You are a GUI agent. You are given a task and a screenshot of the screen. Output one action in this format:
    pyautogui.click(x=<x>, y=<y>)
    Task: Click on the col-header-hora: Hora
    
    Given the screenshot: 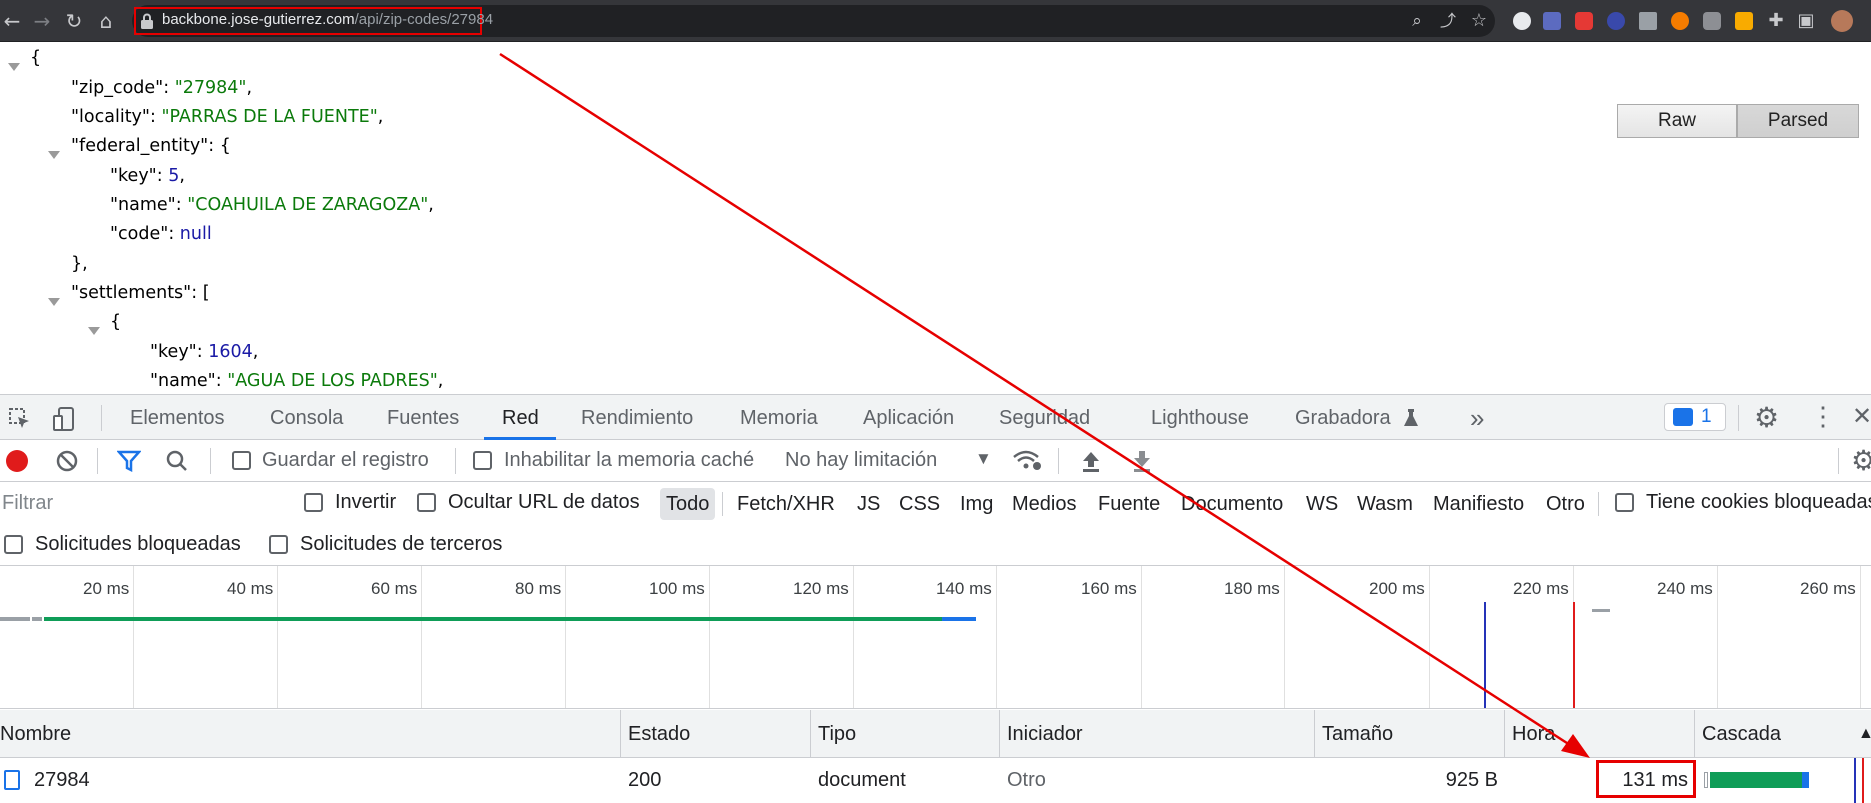 What is the action you would take?
    pyautogui.click(x=1533, y=734)
    